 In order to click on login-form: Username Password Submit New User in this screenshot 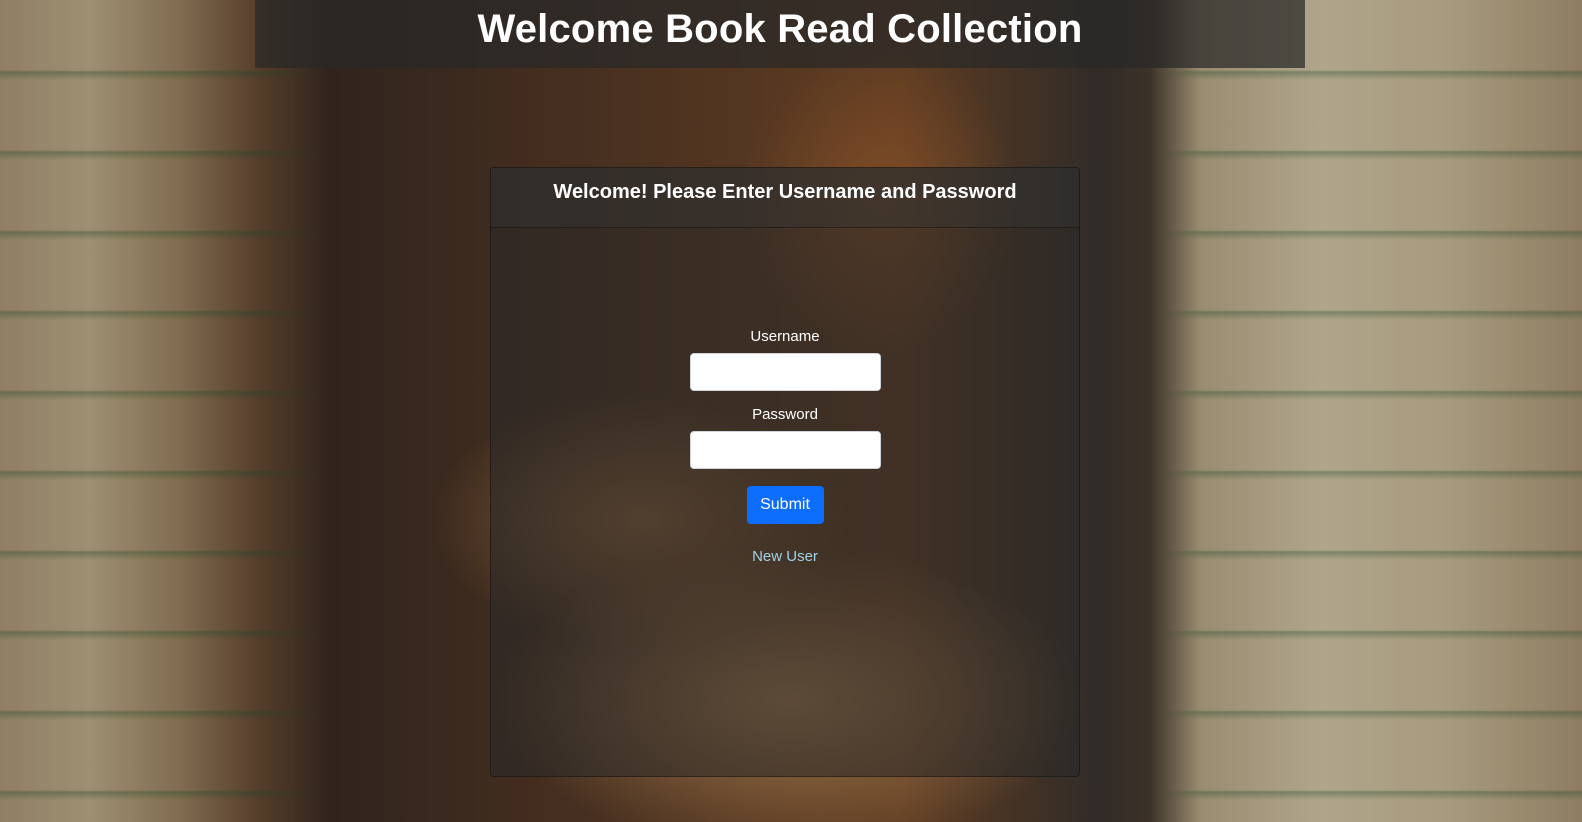, I will do `click(785, 447)`.